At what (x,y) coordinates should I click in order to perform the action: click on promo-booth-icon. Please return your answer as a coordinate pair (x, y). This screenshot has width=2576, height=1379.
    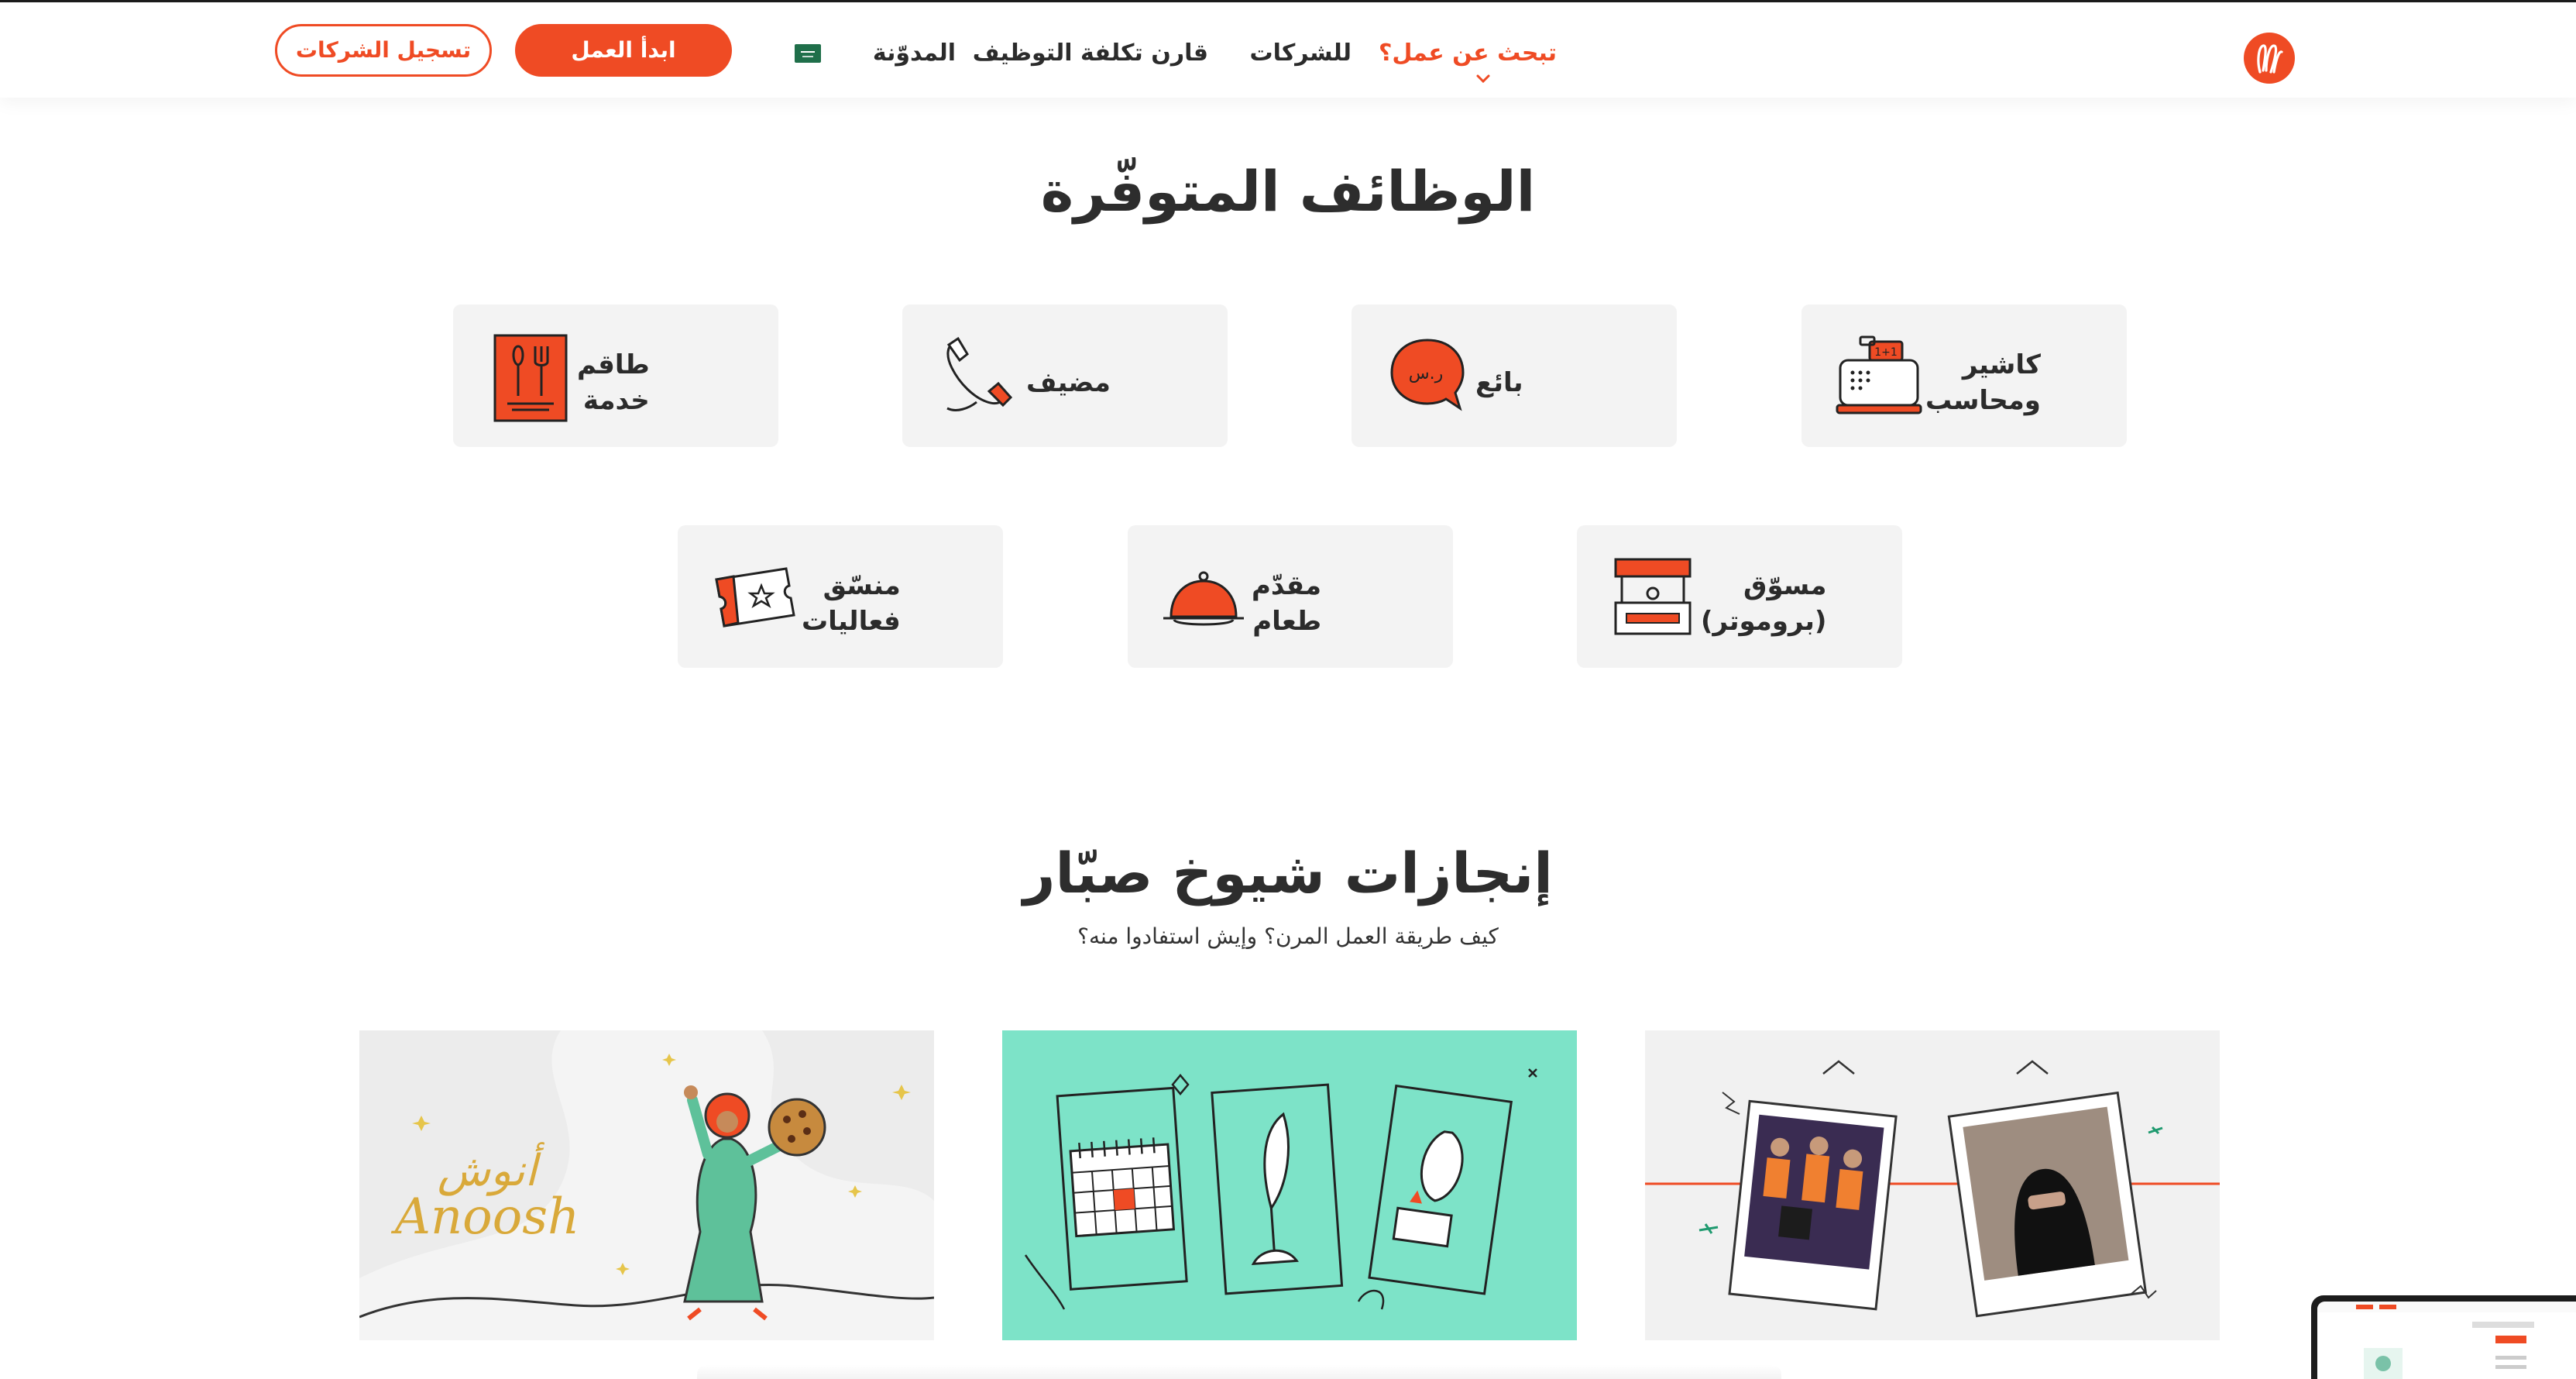
    Looking at the image, I should click on (1653, 596).